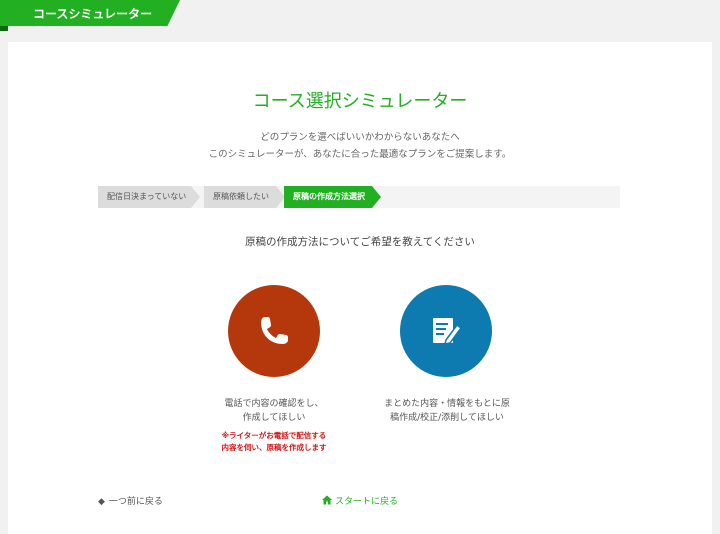  Describe the element at coordinates (135, 502) in the screenshot. I see `back-link-label: 一つ前に戻る` at that location.